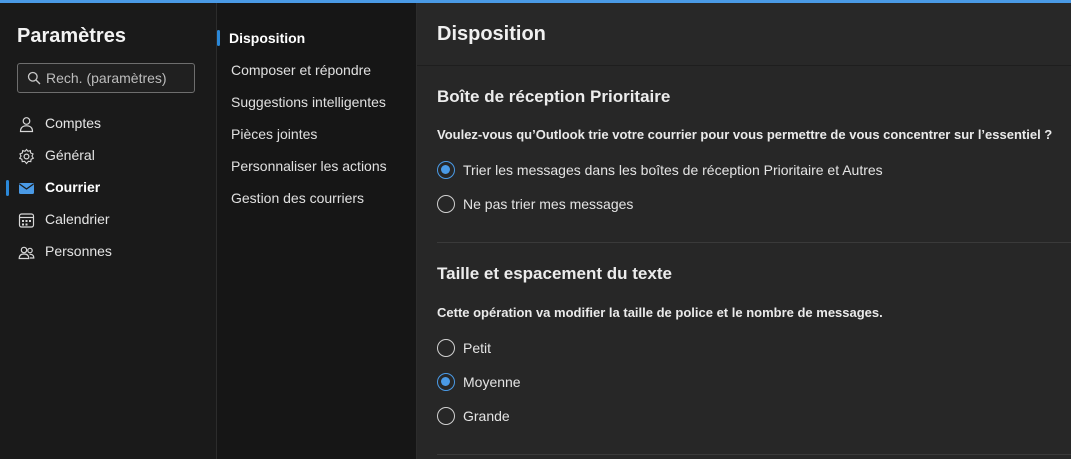  I want to click on subnav-gestion: Gestion des courriers, so click(316, 198).